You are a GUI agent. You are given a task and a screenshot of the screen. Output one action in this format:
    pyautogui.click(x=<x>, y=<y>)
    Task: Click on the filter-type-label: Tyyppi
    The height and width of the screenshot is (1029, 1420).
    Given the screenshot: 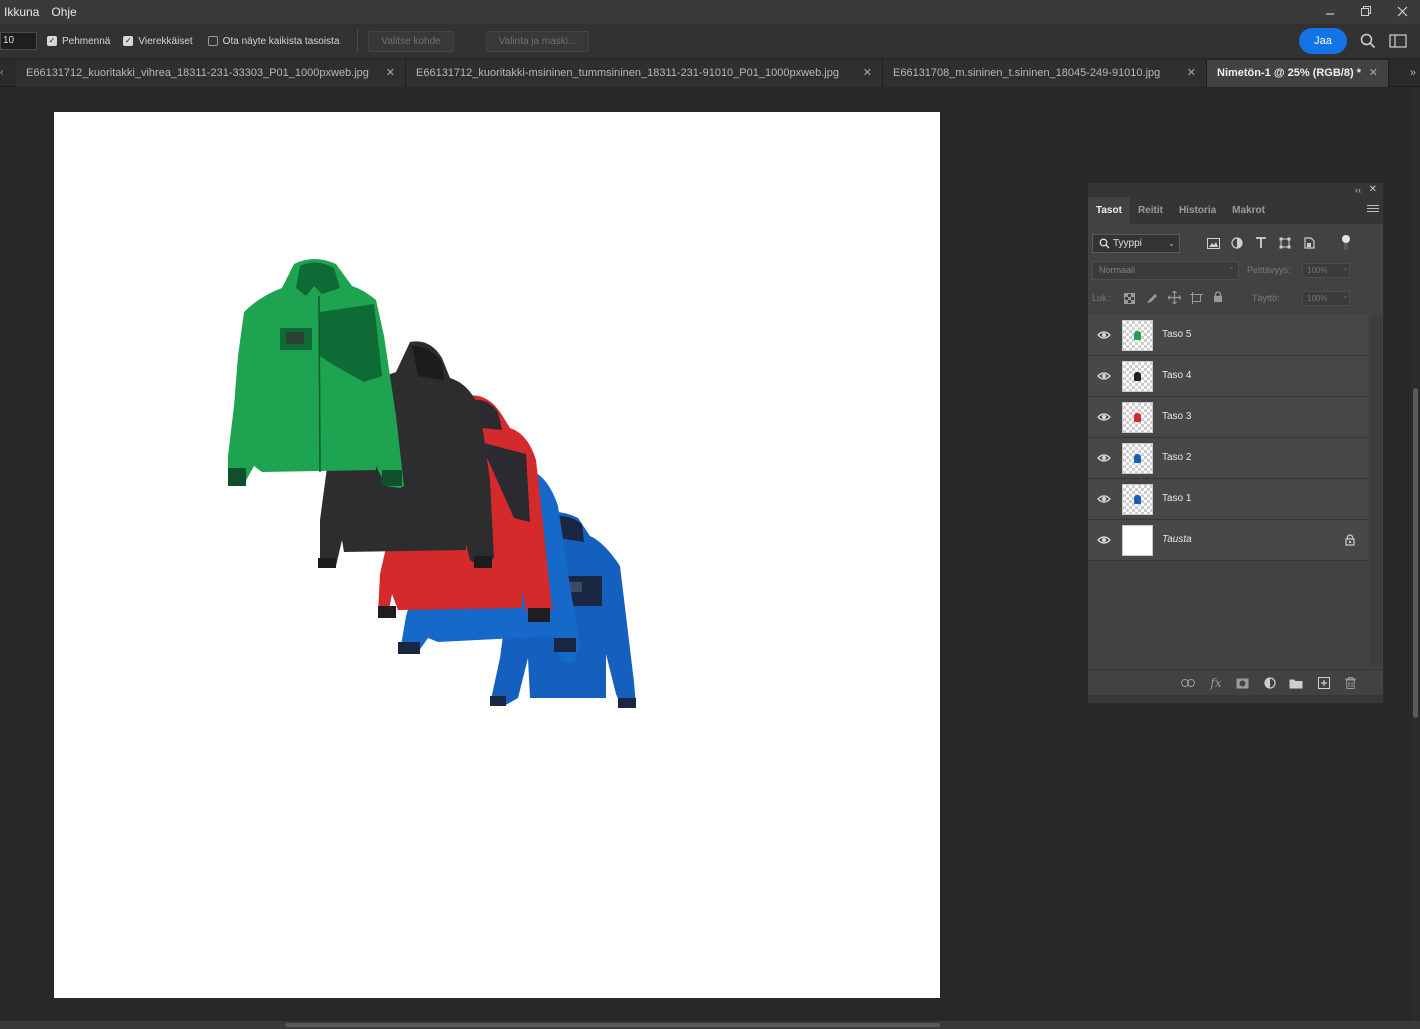 What is the action you would take?
    pyautogui.click(x=1127, y=243)
    